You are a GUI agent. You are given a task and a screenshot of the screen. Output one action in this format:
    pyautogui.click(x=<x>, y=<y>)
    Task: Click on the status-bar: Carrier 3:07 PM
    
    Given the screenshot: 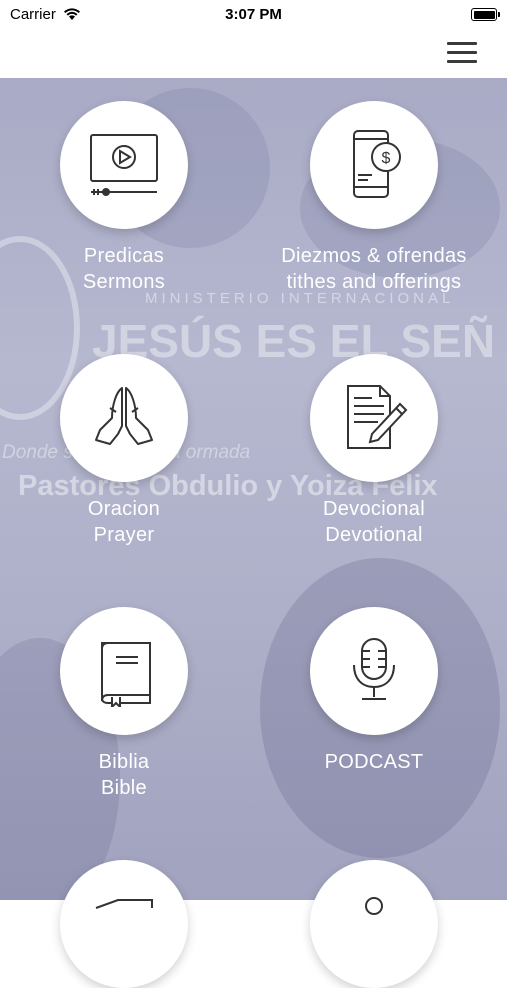 What is the action you would take?
    pyautogui.click(x=253, y=15)
    